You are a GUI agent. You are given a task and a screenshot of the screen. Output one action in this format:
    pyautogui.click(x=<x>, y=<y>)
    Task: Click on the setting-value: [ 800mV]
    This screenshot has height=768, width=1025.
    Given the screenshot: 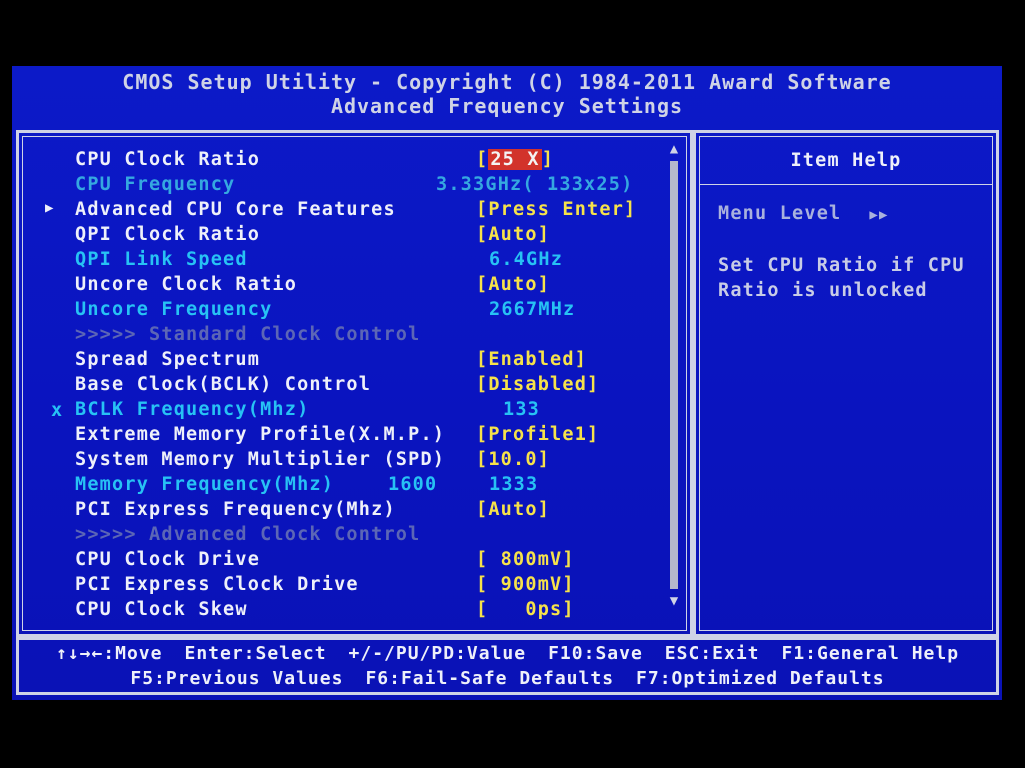 What is the action you would take?
    pyautogui.click(x=525, y=559)
    